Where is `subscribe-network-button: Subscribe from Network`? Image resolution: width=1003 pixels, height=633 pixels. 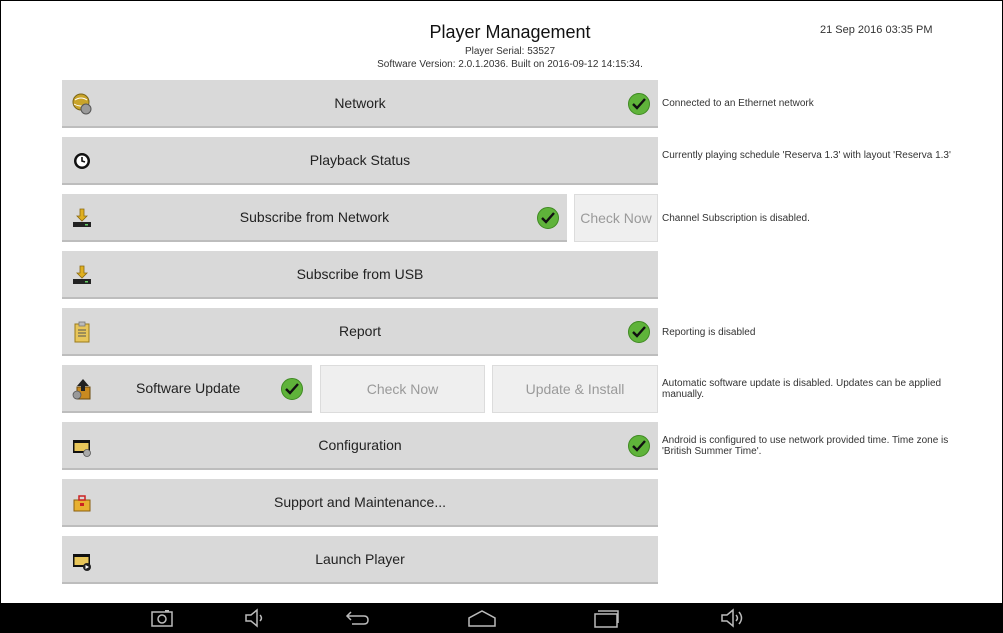
subscribe-network-button: Subscribe from Network is located at coordinates (314, 218).